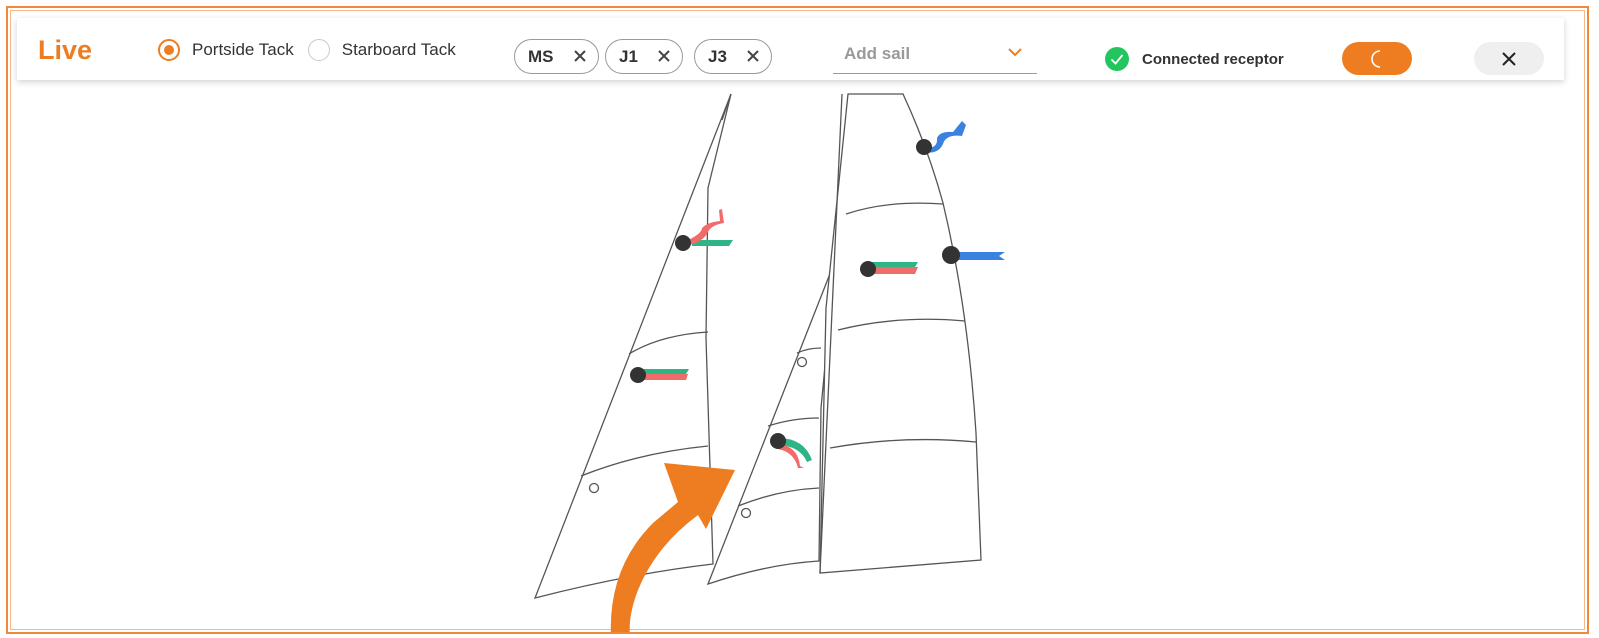 The height and width of the screenshot is (638, 1599). What do you see at coordinates (1117, 59) in the screenshot?
I see `check-circle-icon` at bounding box center [1117, 59].